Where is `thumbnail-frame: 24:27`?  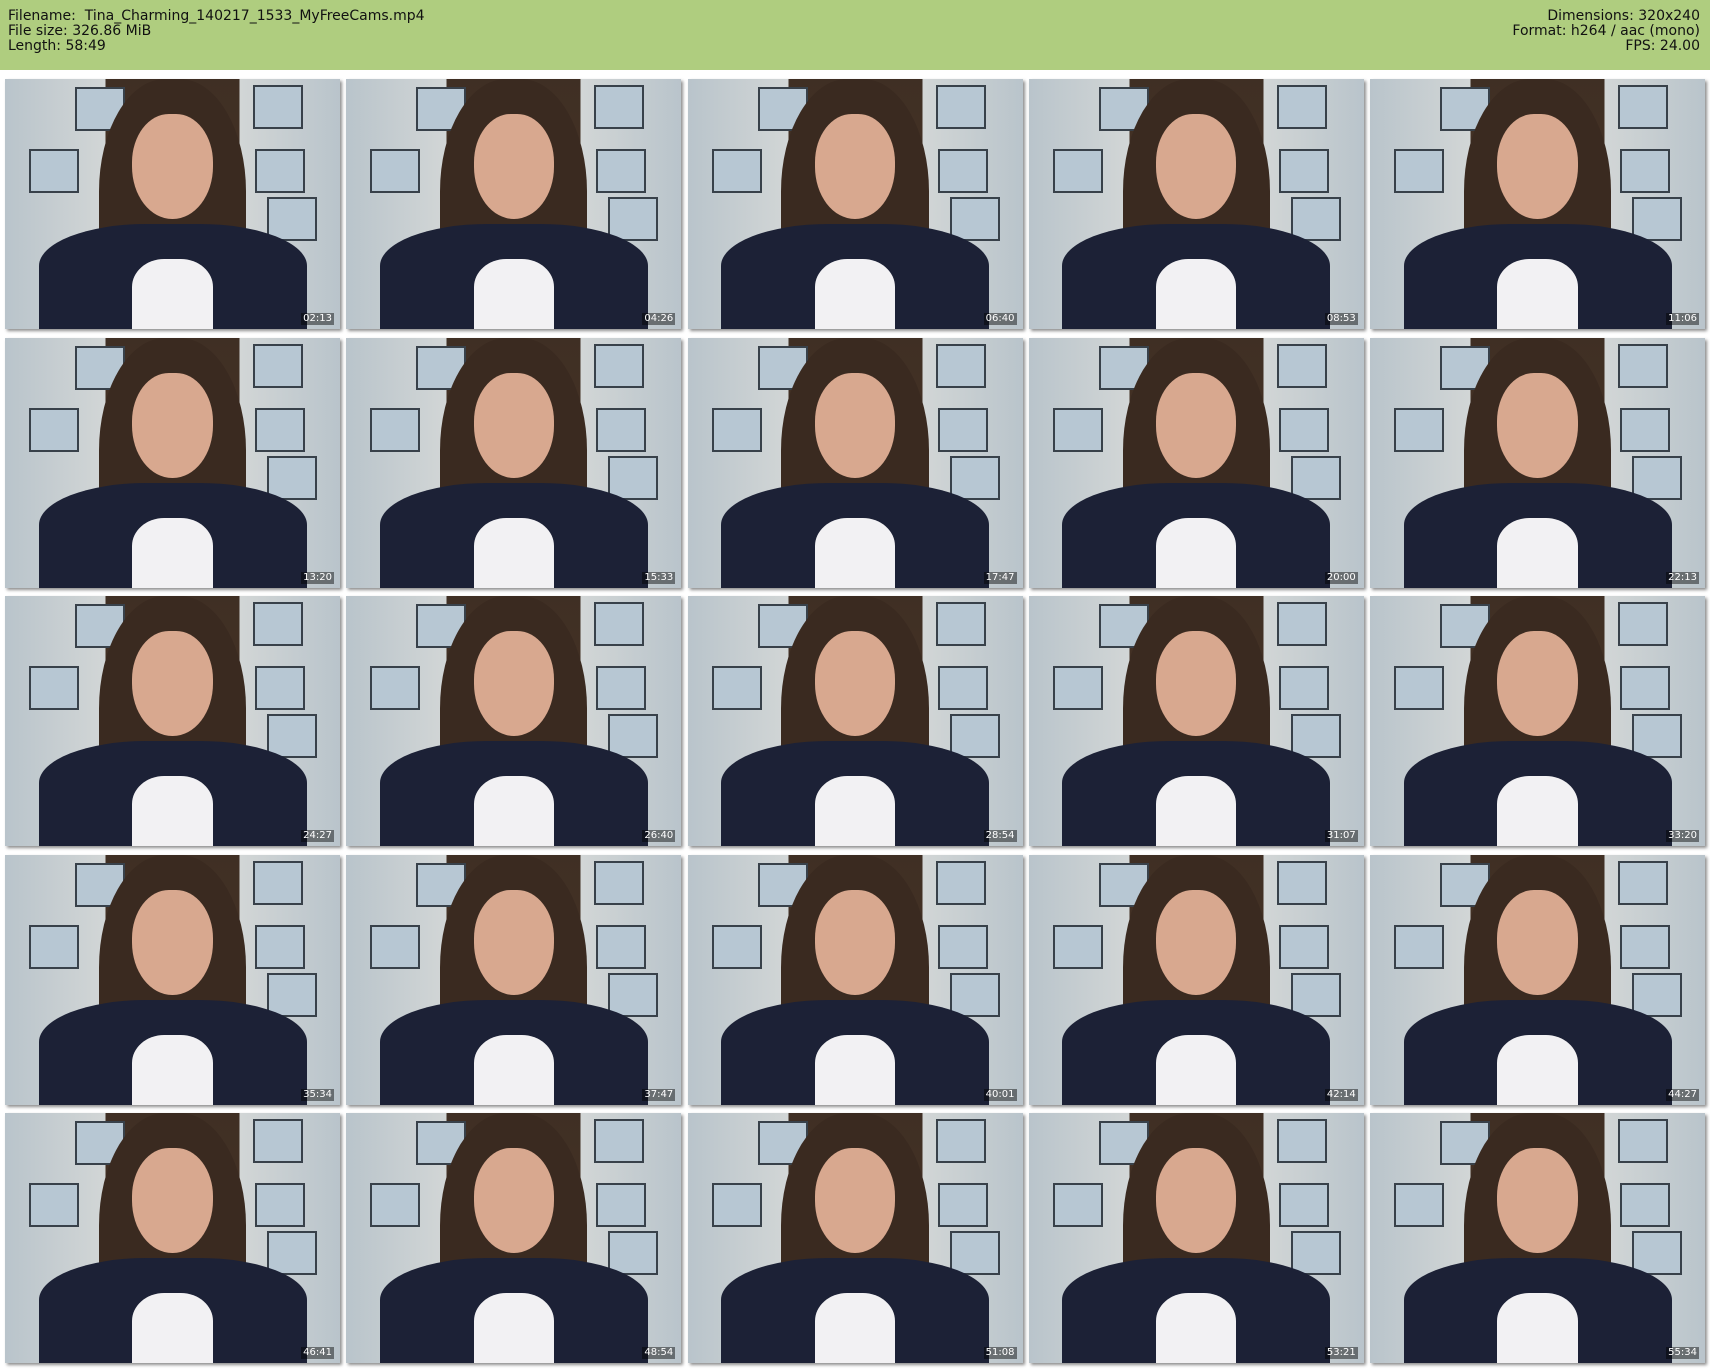
thumbnail-frame: 24:27 is located at coordinates (172, 721).